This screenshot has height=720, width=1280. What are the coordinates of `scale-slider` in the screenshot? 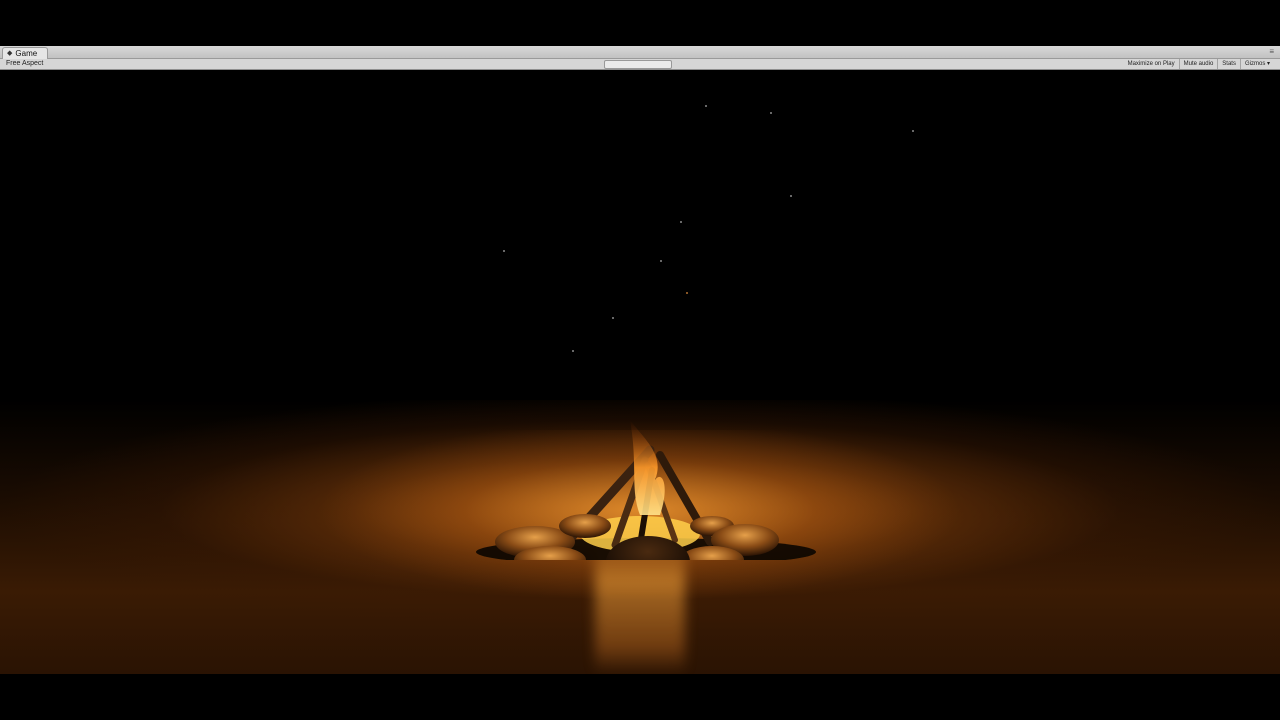 It's located at (638, 64).